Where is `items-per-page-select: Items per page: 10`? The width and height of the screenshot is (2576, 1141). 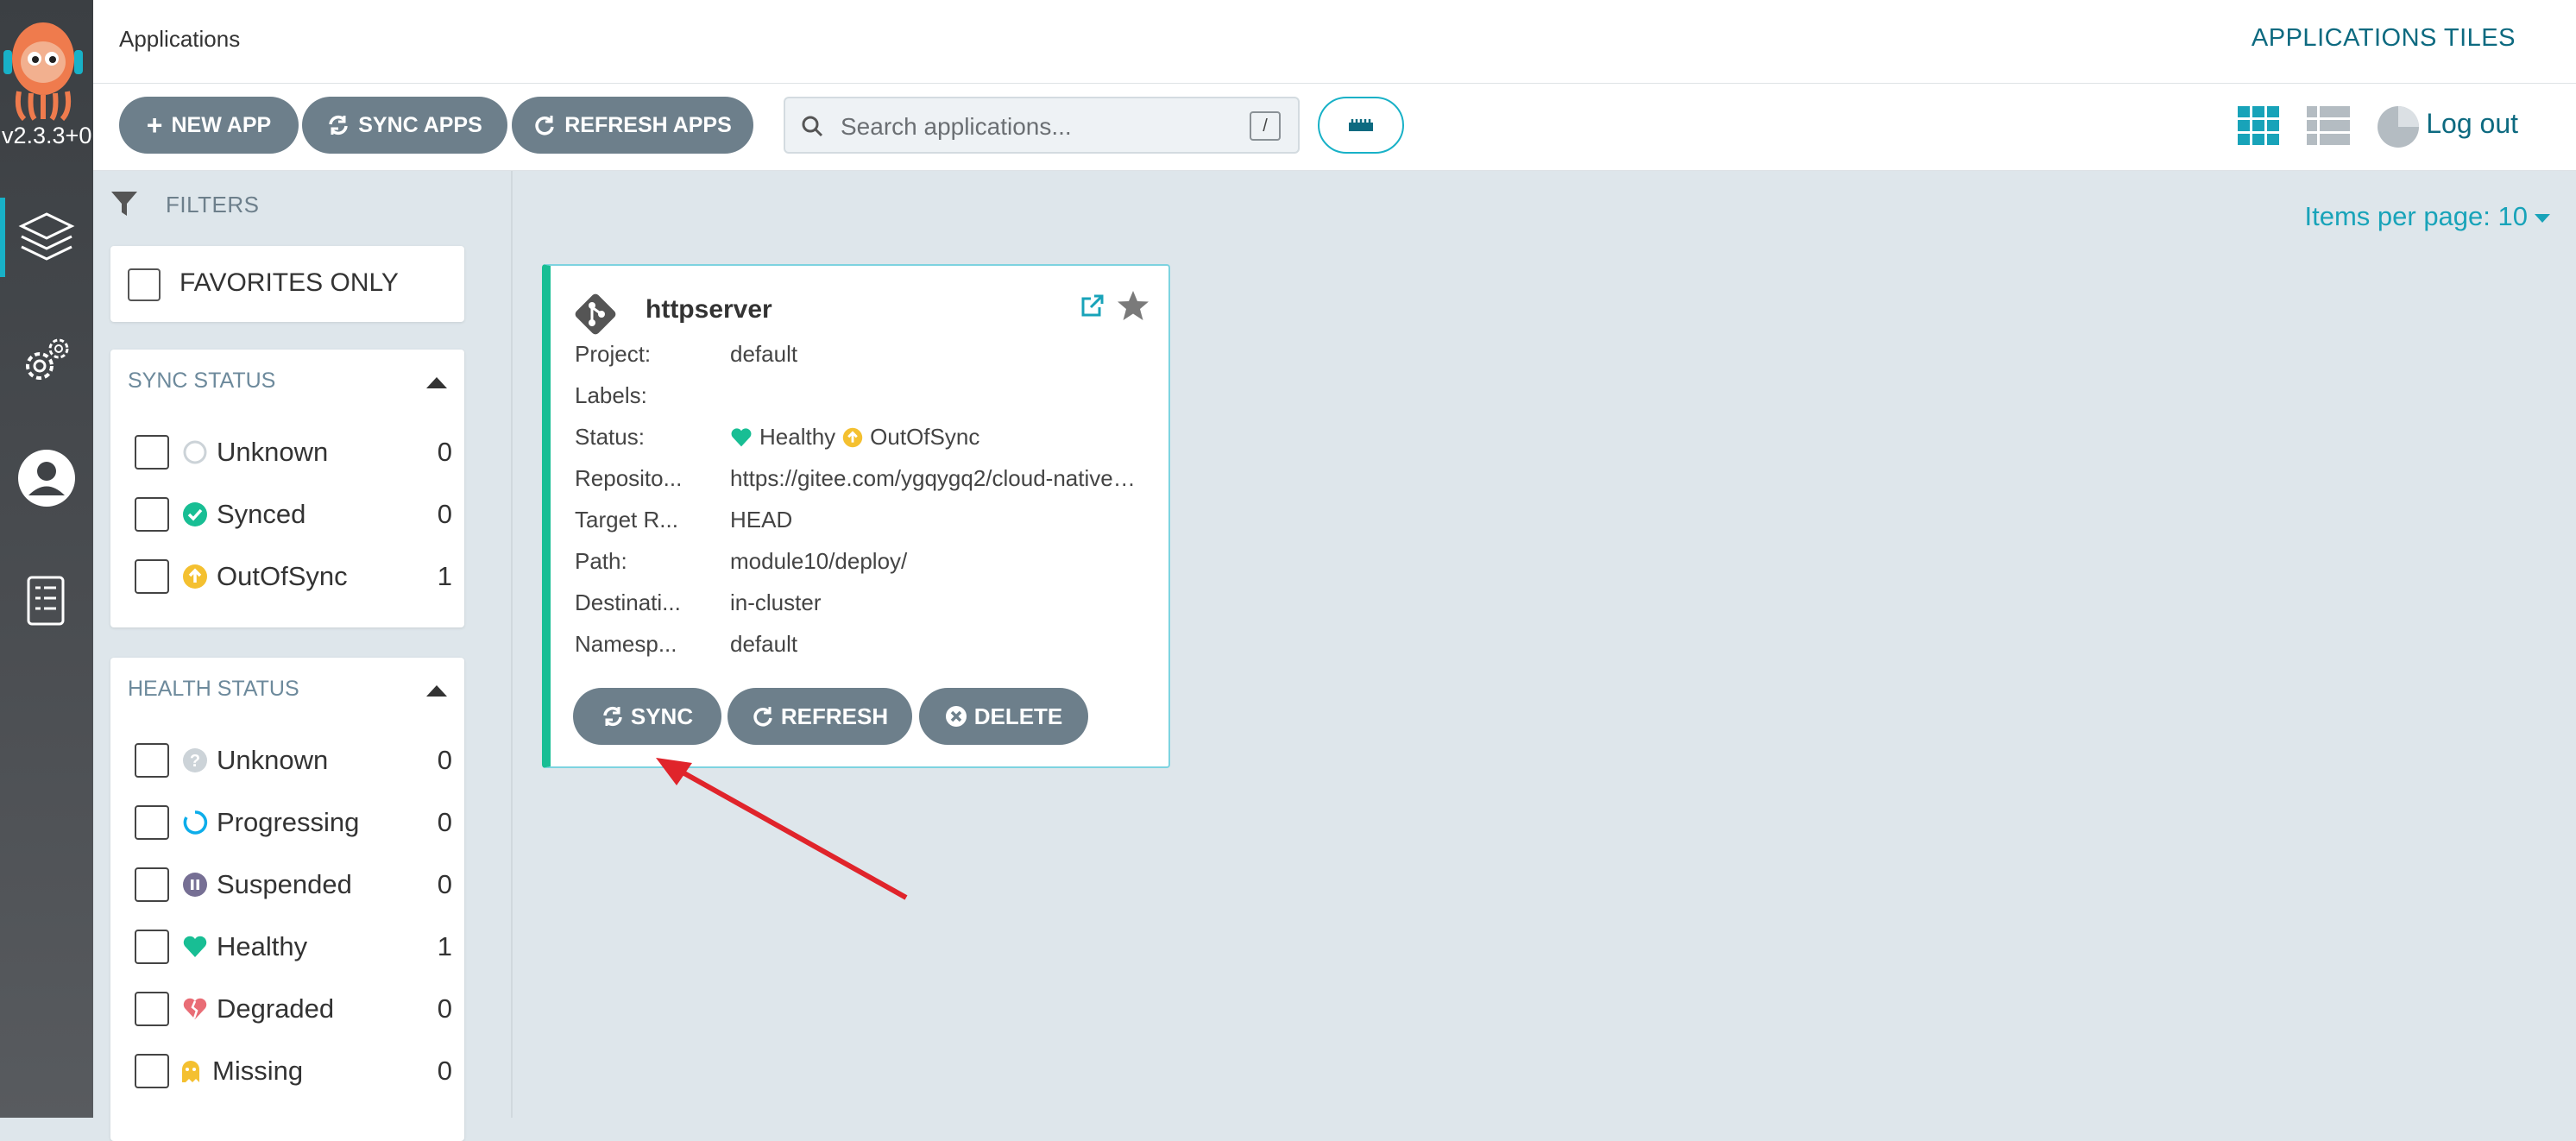 items-per-page-select: Items per page: 10 is located at coordinates (2427, 216).